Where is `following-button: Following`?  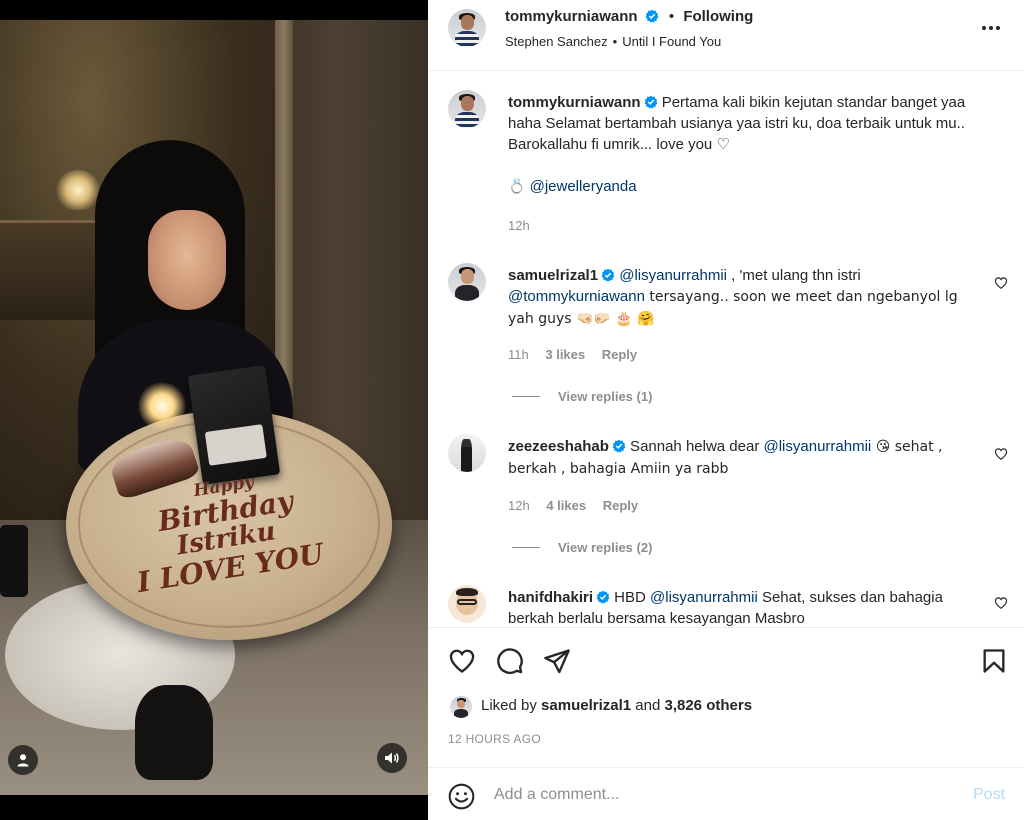
following-button: Following is located at coordinates (718, 16).